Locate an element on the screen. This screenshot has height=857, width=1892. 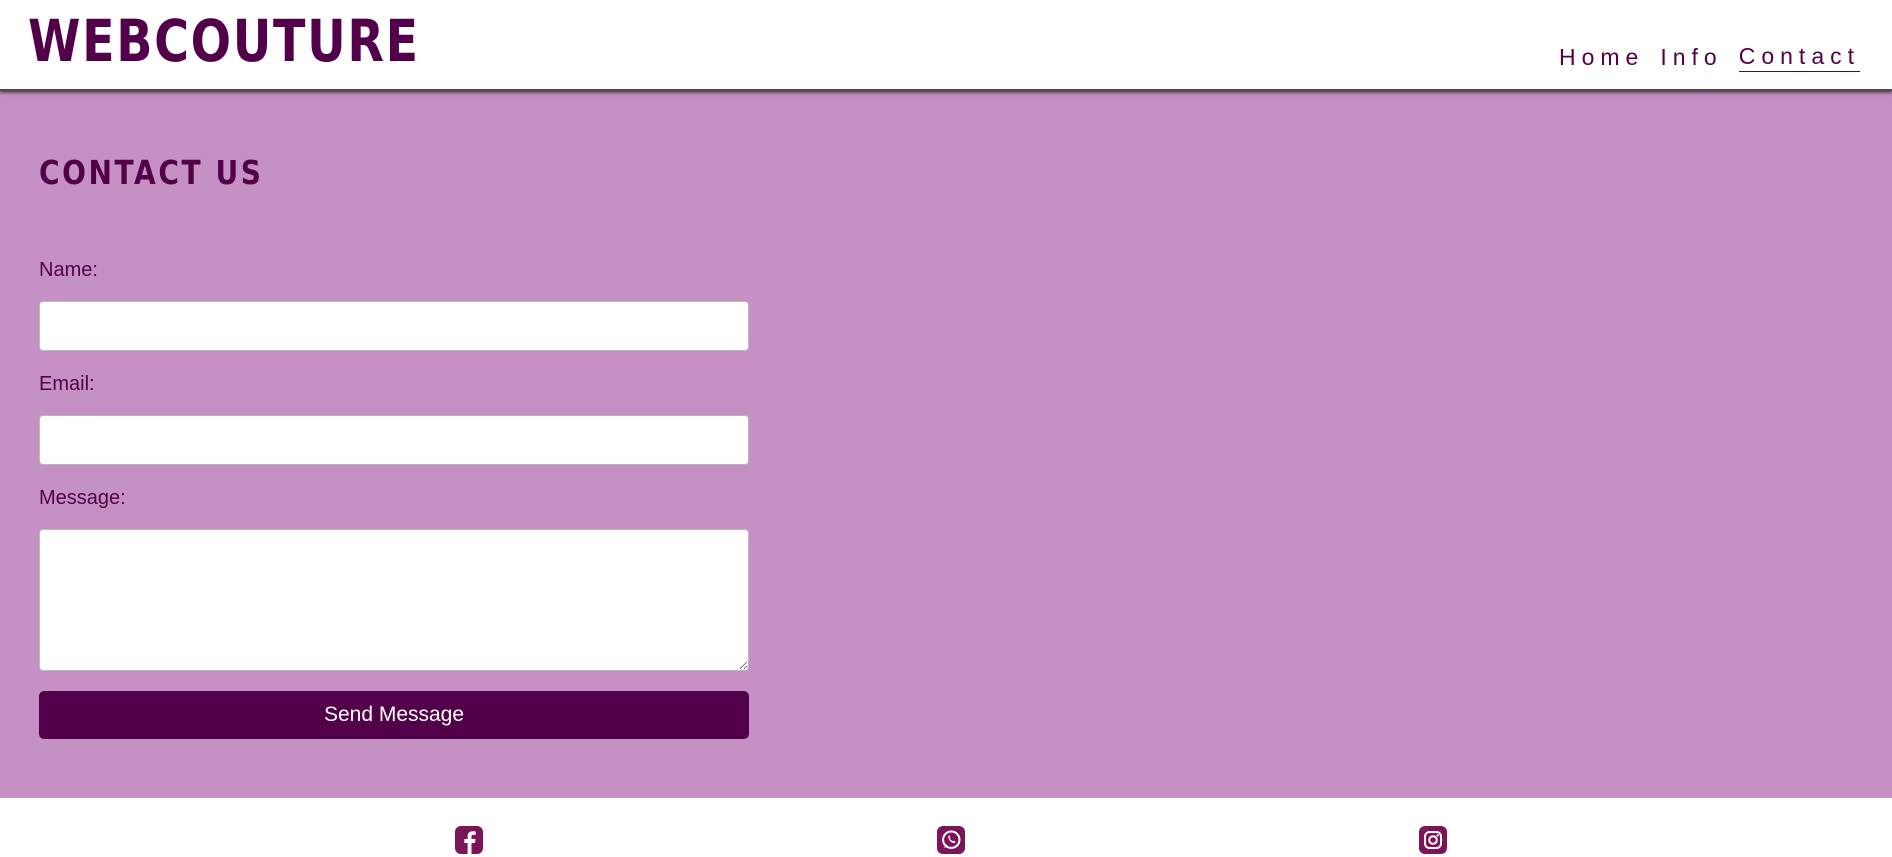
instagram-icon is located at coordinates (1433, 840).